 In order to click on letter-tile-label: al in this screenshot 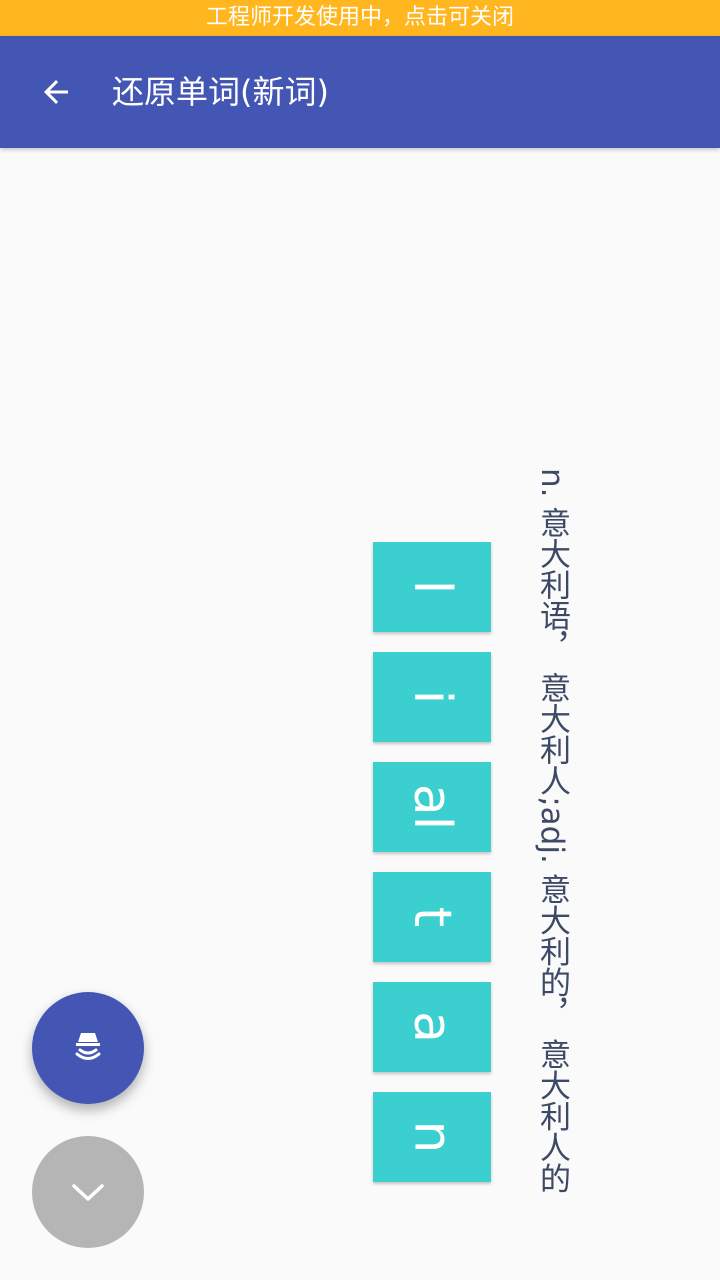, I will do `click(432, 807)`.